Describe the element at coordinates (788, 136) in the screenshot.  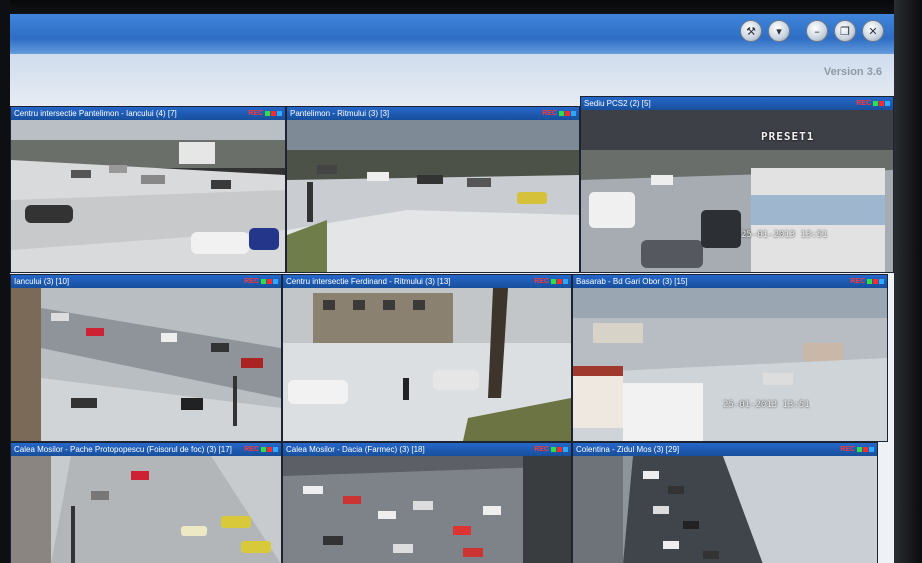
I see `preset-overlay: PRESET1` at that location.